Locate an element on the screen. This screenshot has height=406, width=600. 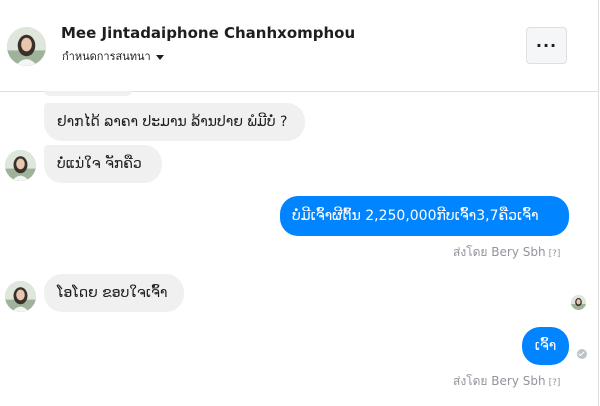
message-text: ໂອໂດຍ ຂອບໃຈເຈົ້າ is located at coordinates (112, 293).